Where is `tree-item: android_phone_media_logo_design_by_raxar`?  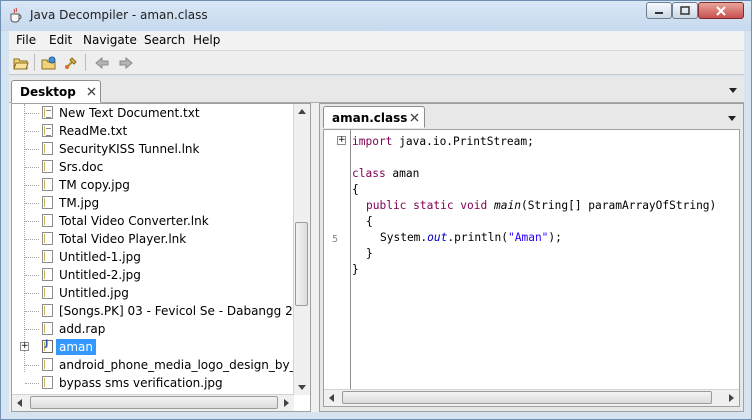 tree-item: android_phone_media_logo_design_by_raxar is located at coordinates (161, 365).